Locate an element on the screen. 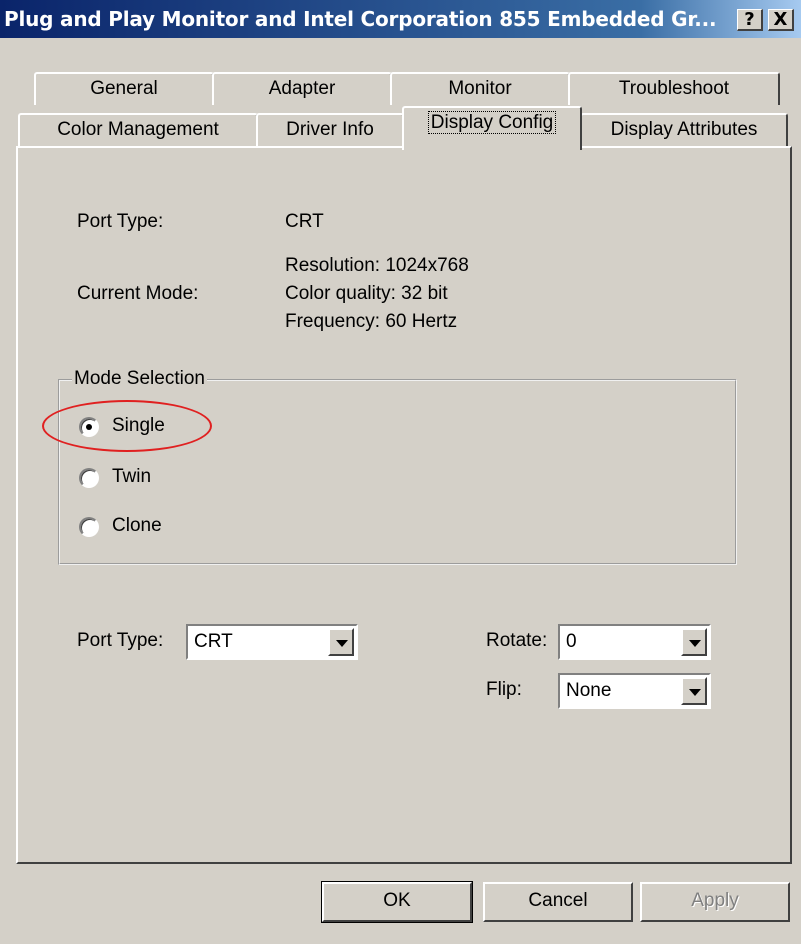  frequency-text: Frequency: 60 Hertz is located at coordinates (371, 321).